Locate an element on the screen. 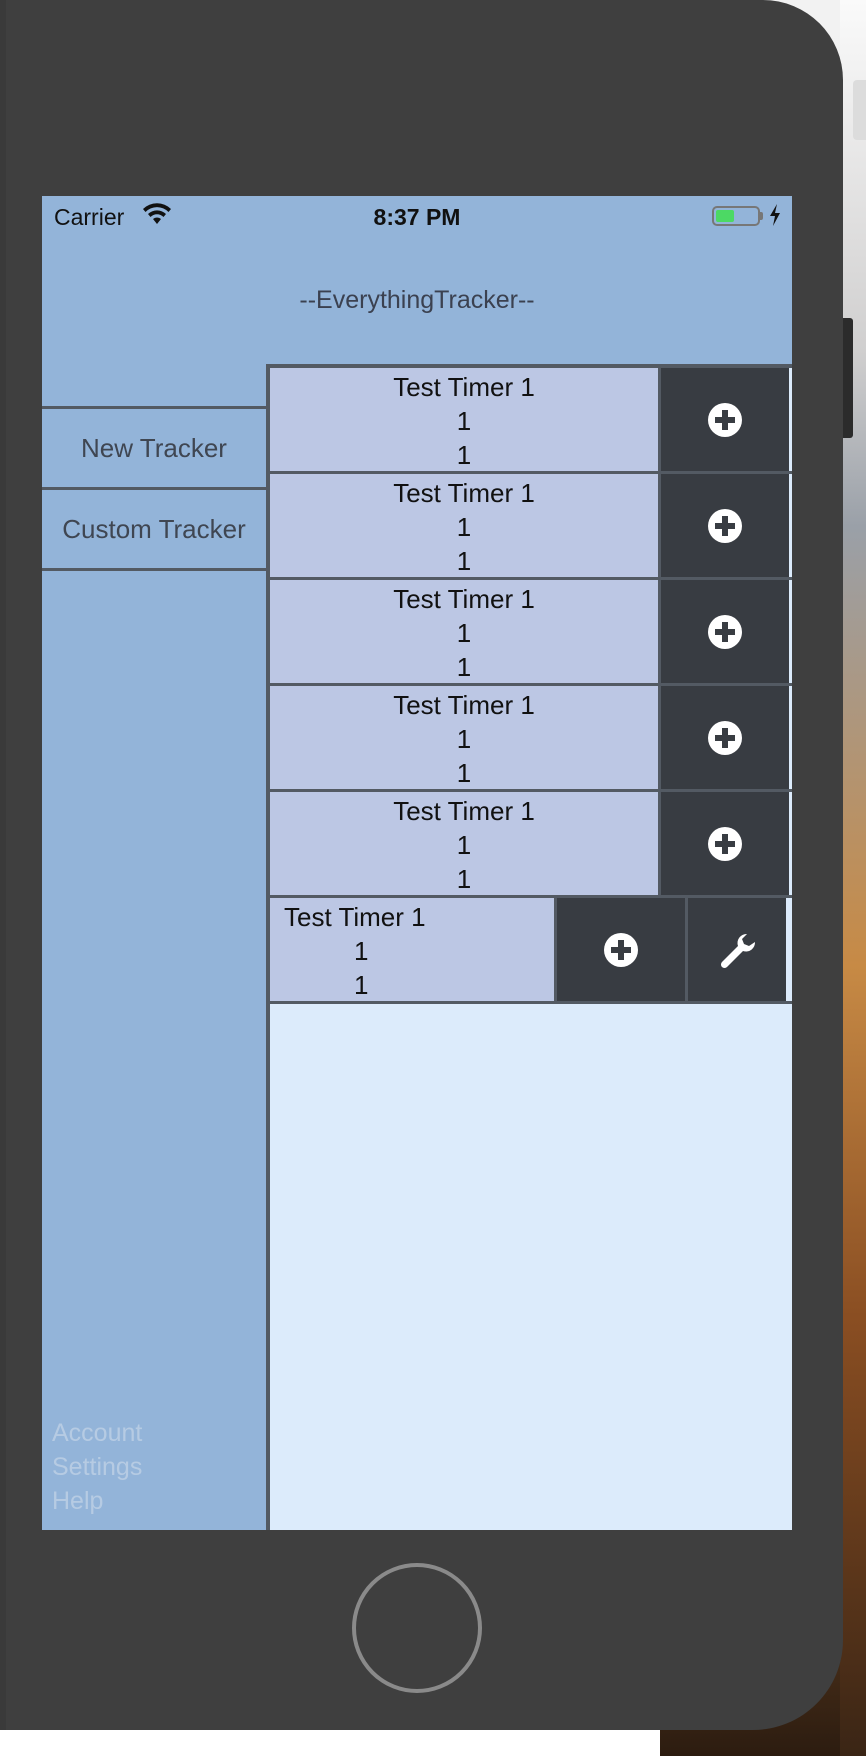 The height and width of the screenshot is (1756, 866). app-title: --EverythingTracker-- is located at coordinates (417, 300).